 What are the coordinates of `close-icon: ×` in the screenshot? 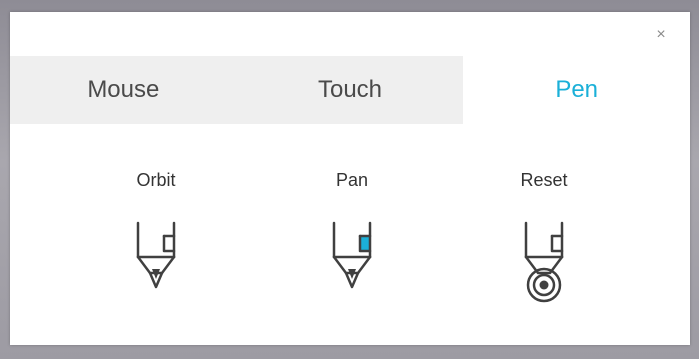 It's located at (661, 34).